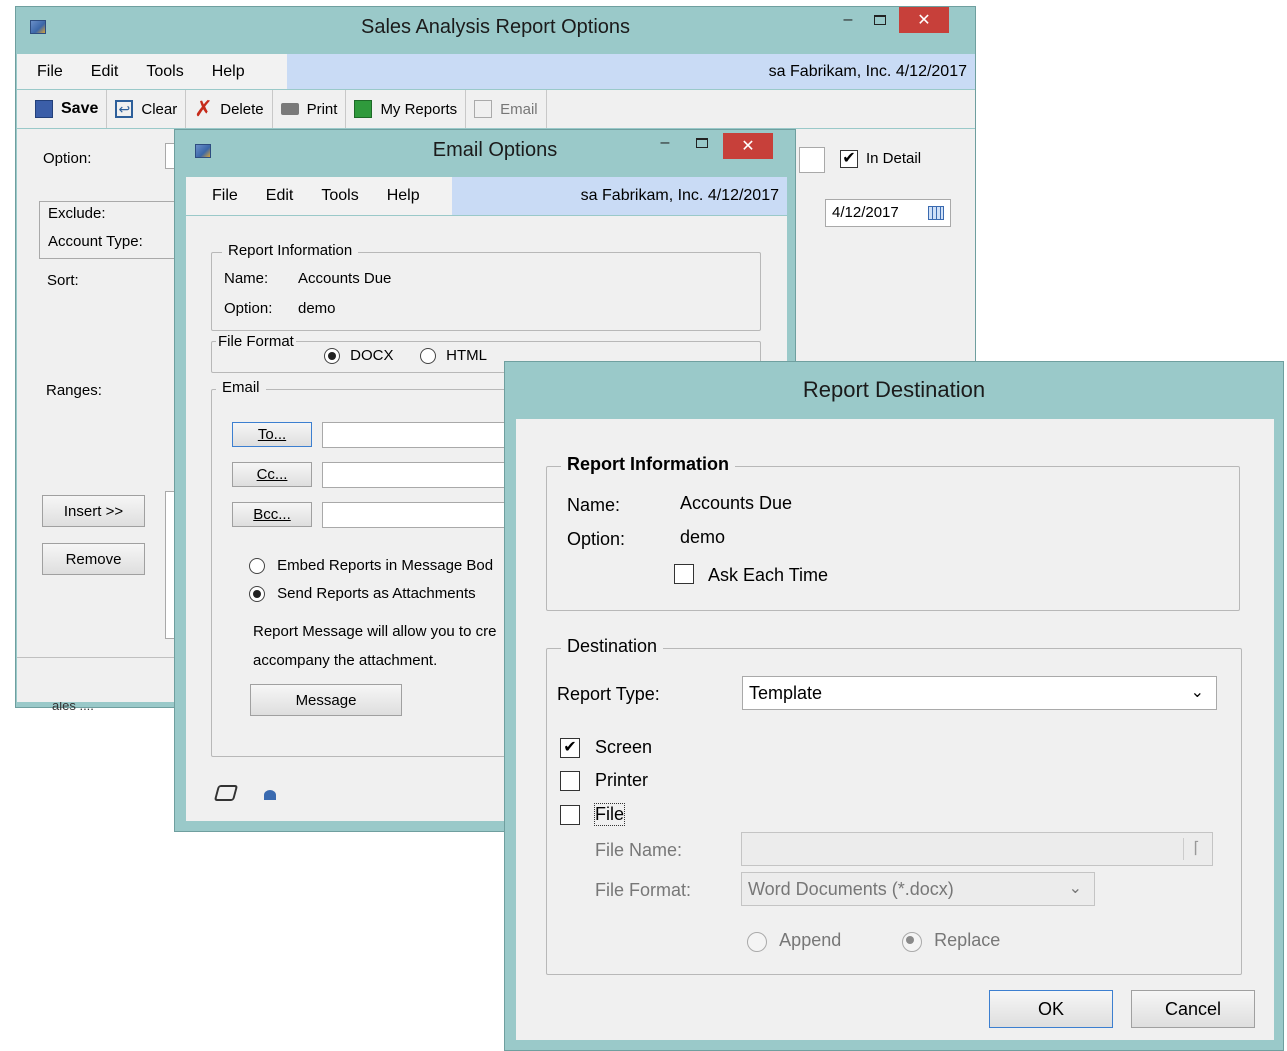  Describe the element at coordinates (612, 646) in the screenshot. I see `destination-title: Destination` at that location.